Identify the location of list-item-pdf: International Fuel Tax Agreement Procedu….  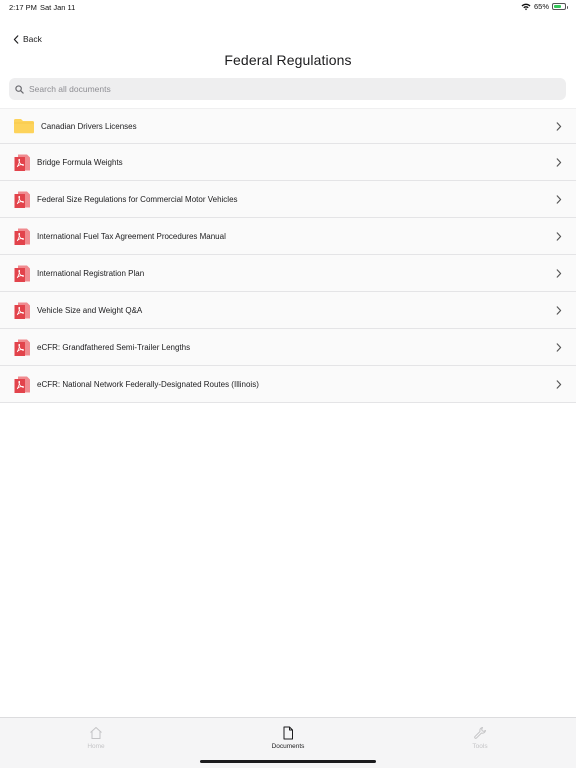
(288, 236).